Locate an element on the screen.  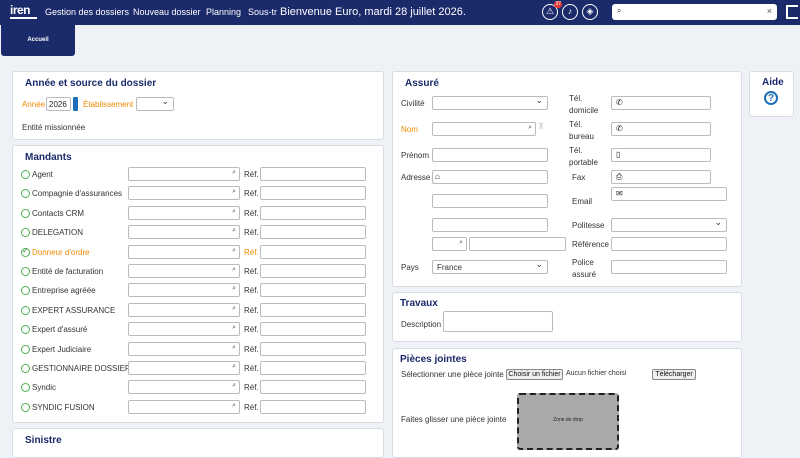
adresse-line2-input is located at coordinates (490, 201).